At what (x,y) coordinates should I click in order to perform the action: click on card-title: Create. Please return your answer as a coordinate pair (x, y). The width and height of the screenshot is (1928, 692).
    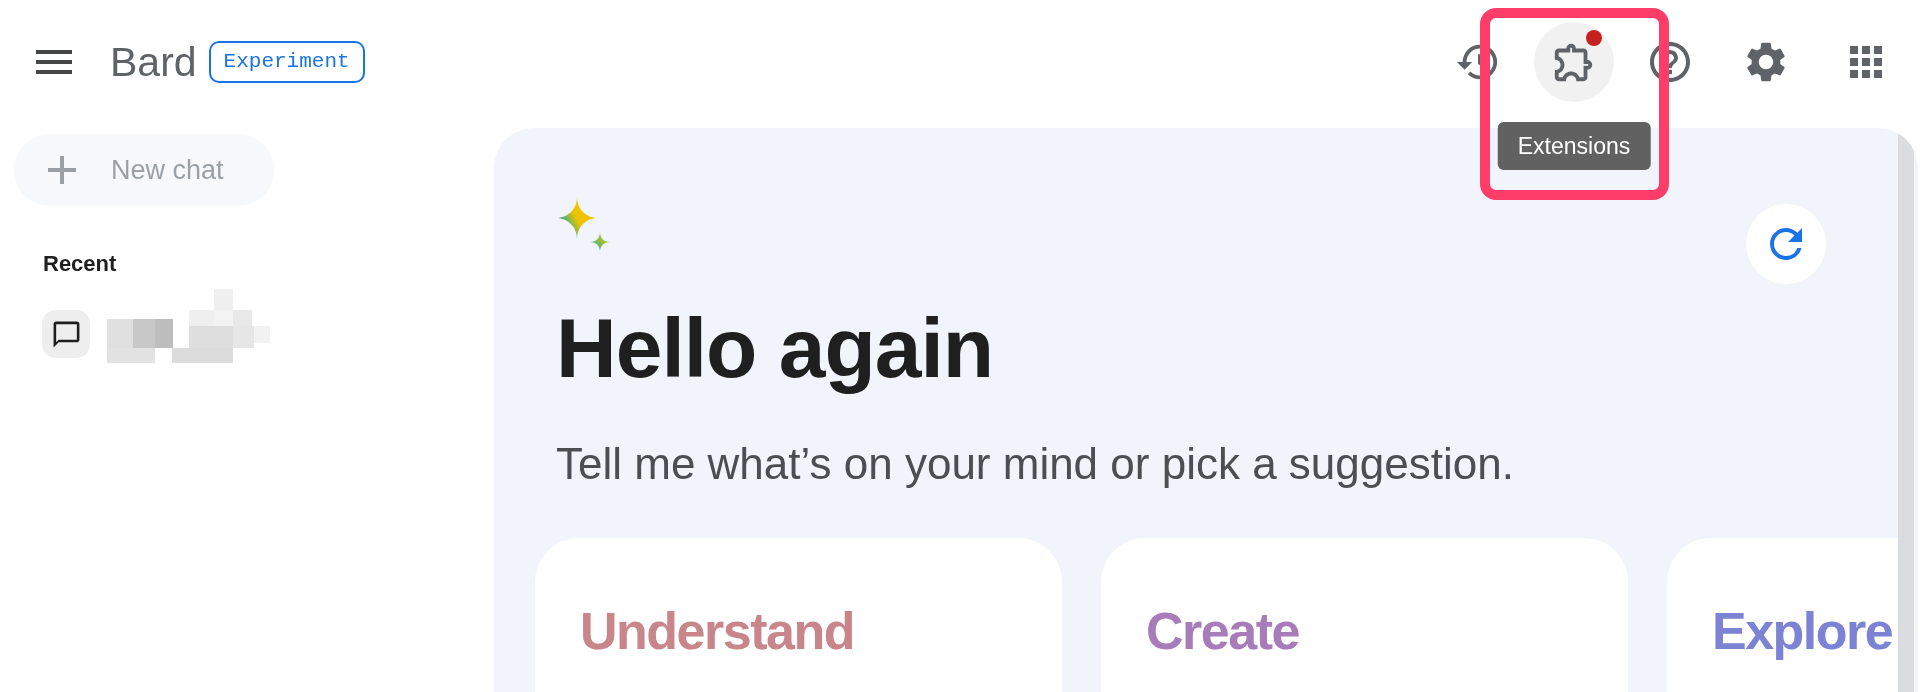
    Looking at the image, I should click on (1222, 631).